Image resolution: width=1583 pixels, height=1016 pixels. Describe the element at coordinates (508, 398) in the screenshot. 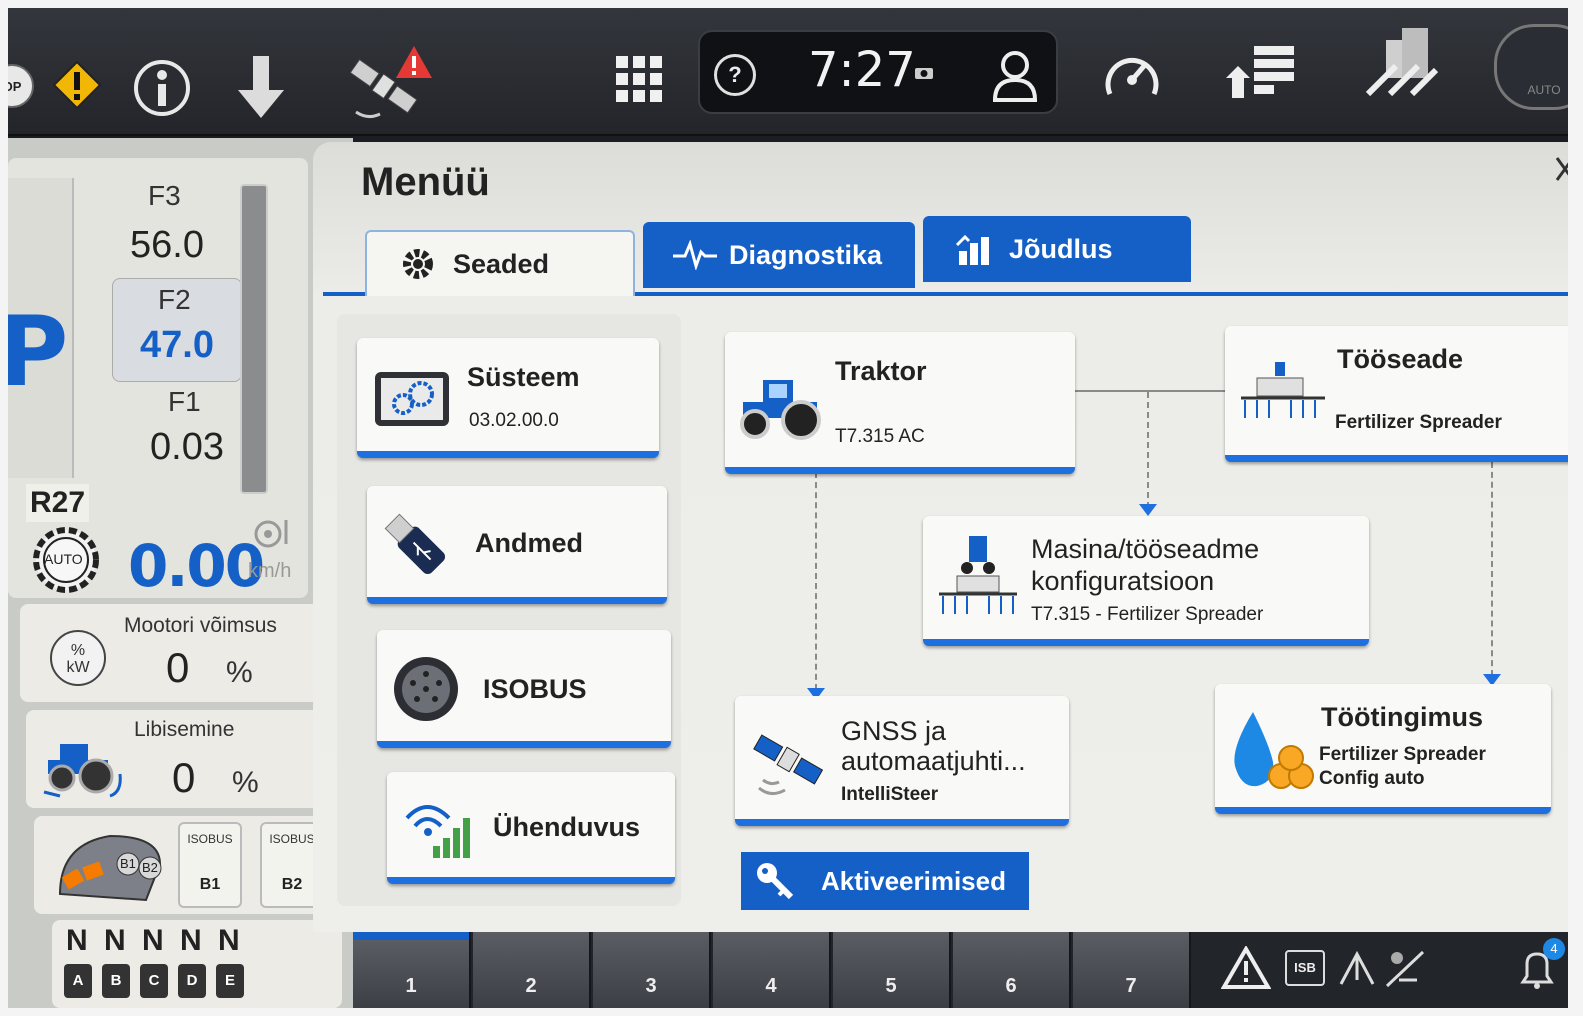

I see `settings-item-susteem: Süsteem 03.02.00.0` at that location.